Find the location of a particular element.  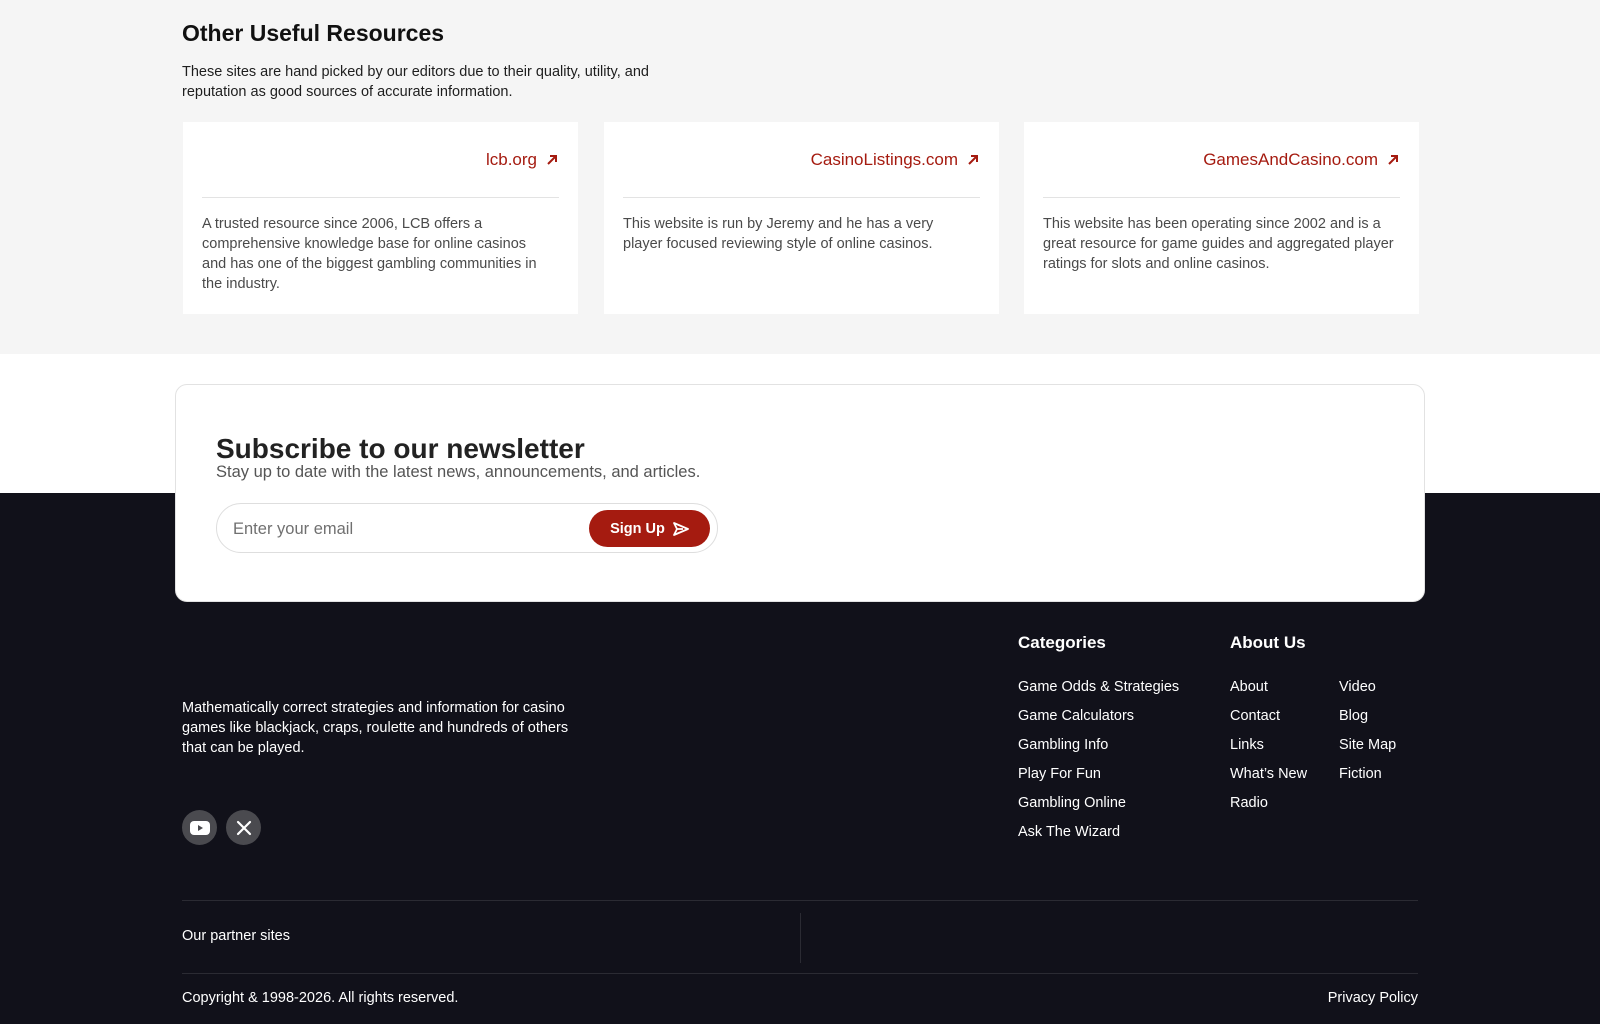

youtube-icon is located at coordinates (199, 827).